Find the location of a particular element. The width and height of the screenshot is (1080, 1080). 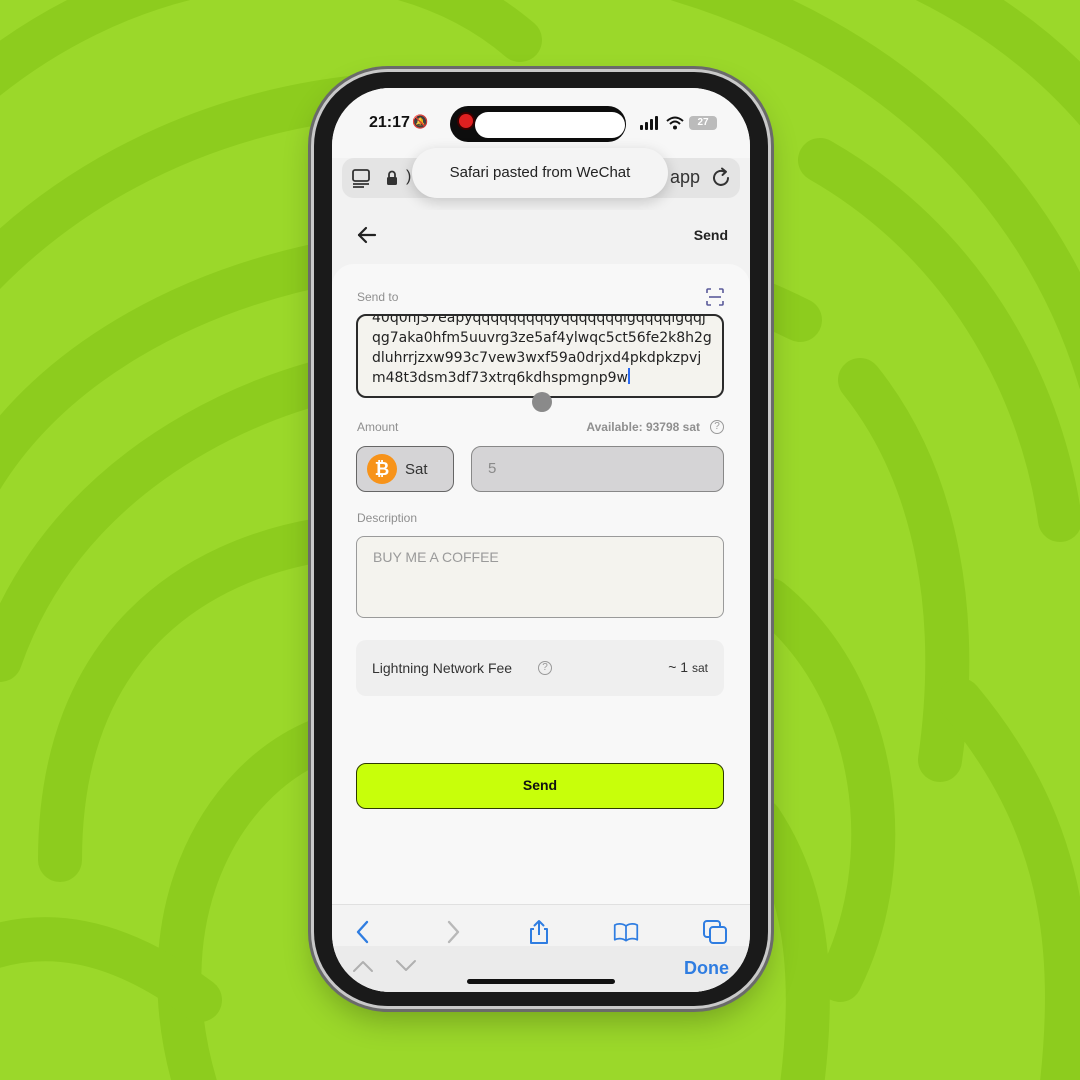

chevron-down-icon is located at coordinates (406, 966).